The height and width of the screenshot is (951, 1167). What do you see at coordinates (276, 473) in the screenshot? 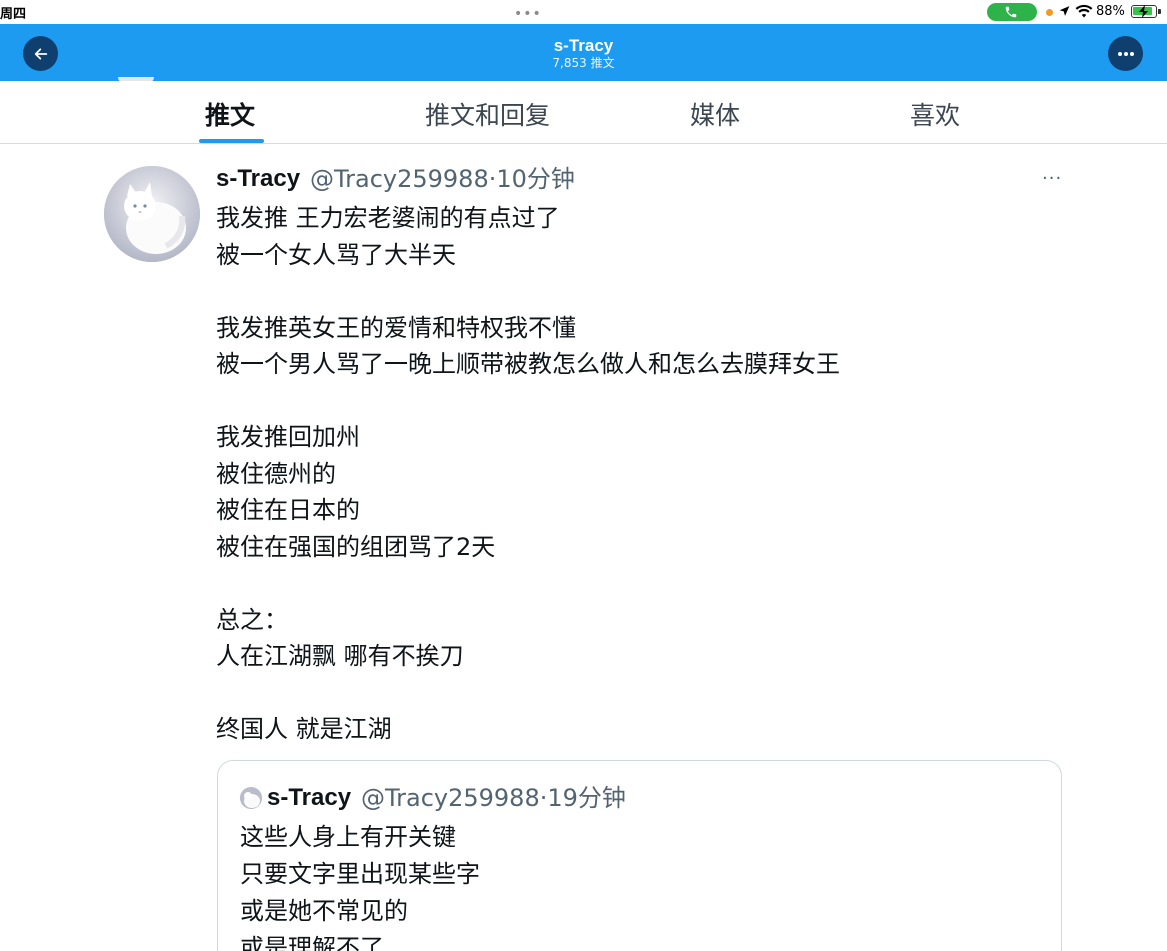
I see `tweet-line: 被住德州的` at bounding box center [276, 473].